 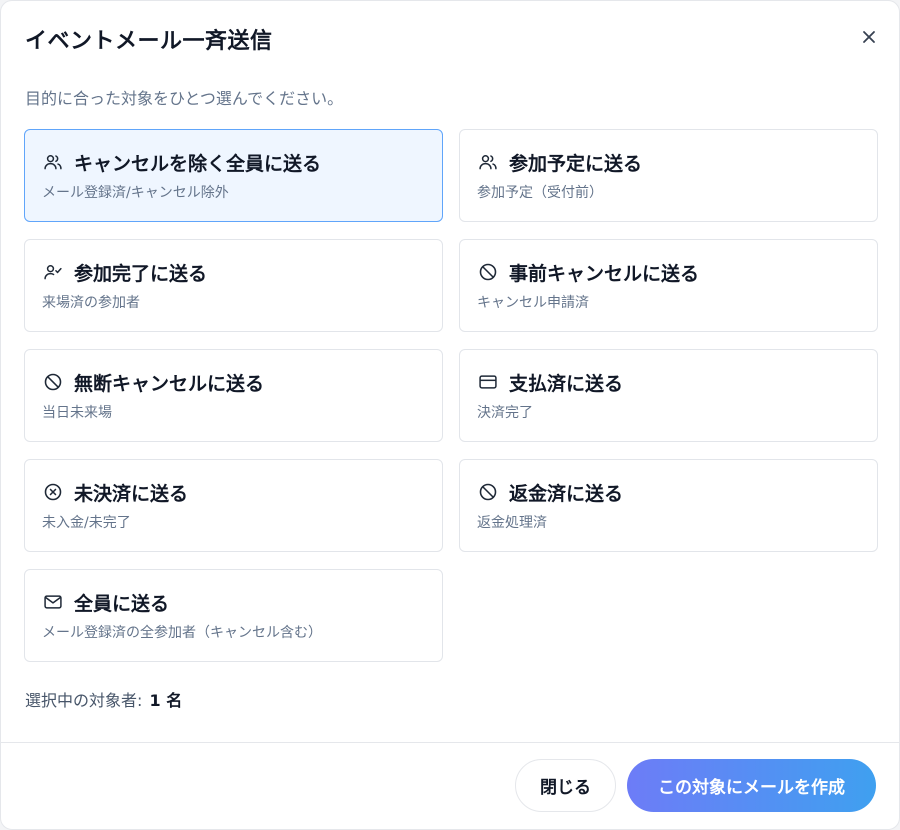 What do you see at coordinates (450, 742) in the screenshot?
I see `footer-divider` at bounding box center [450, 742].